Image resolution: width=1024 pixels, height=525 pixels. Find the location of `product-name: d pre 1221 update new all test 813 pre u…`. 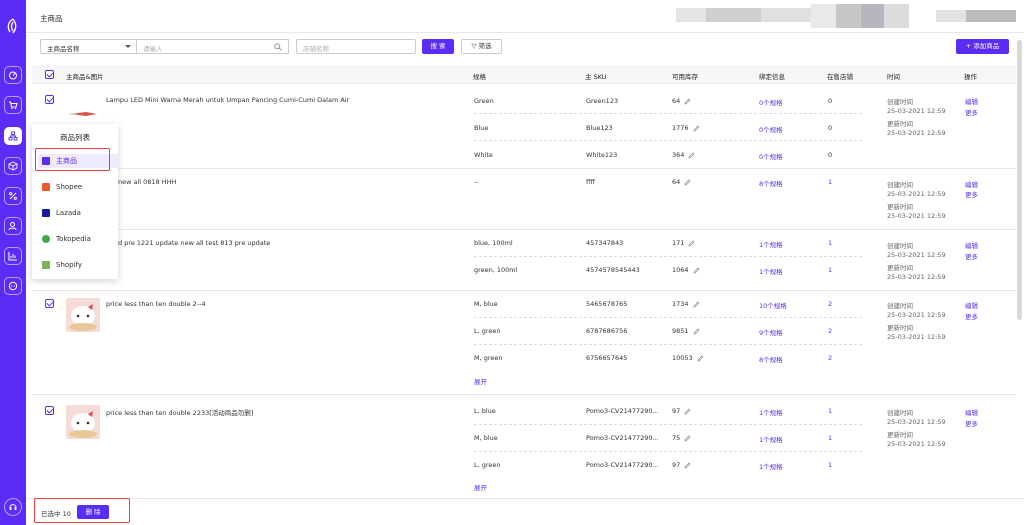

product-name: d pre 1221 update new all test 813 pre u… is located at coordinates (194, 243).